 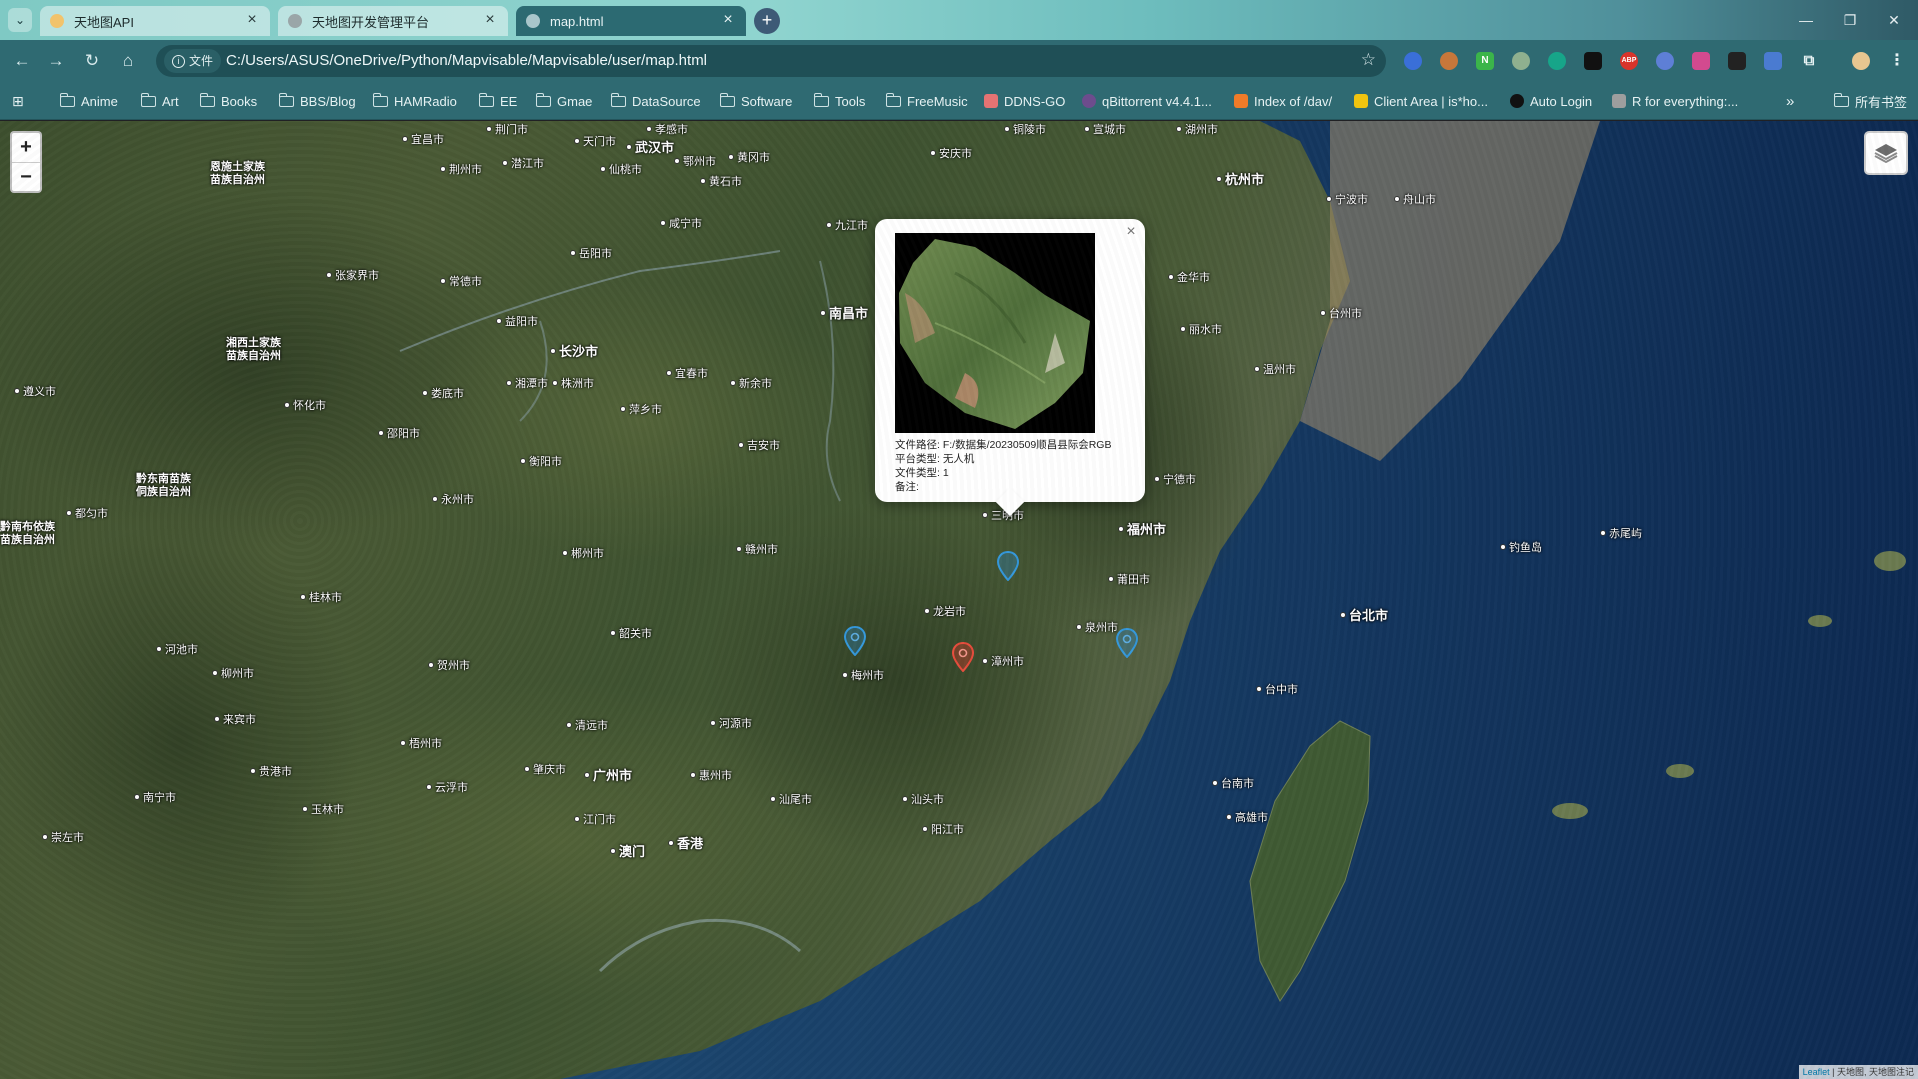 What do you see at coordinates (155, 21) in the screenshot?
I see `tab-tianditu-api: 天地图API ×` at bounding box center [155, 21].